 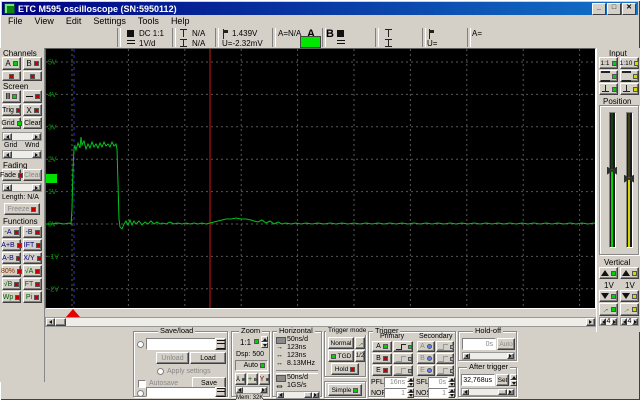 I want to click on waveform-edit-a-button: →, so click(x=608, y=309).